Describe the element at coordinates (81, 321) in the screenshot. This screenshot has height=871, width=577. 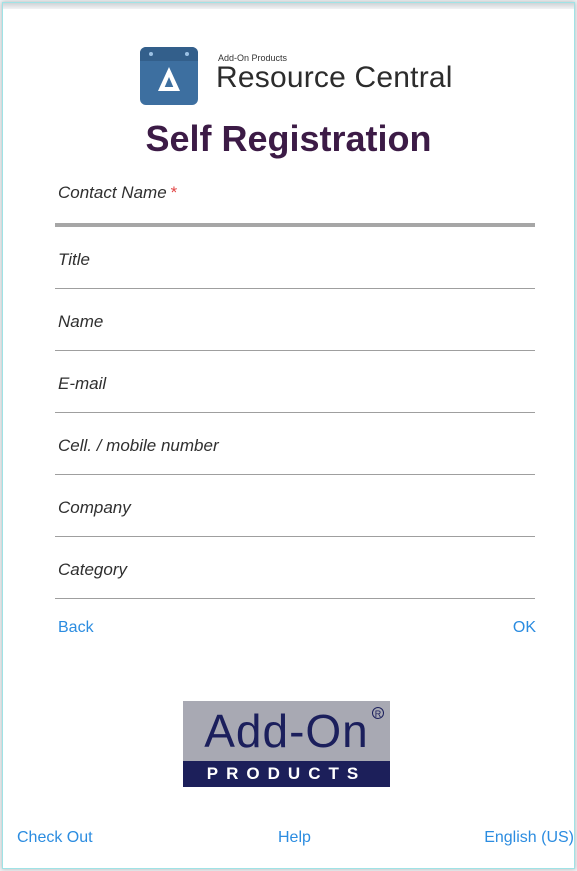
I see `name-field-label: Name` at that location.